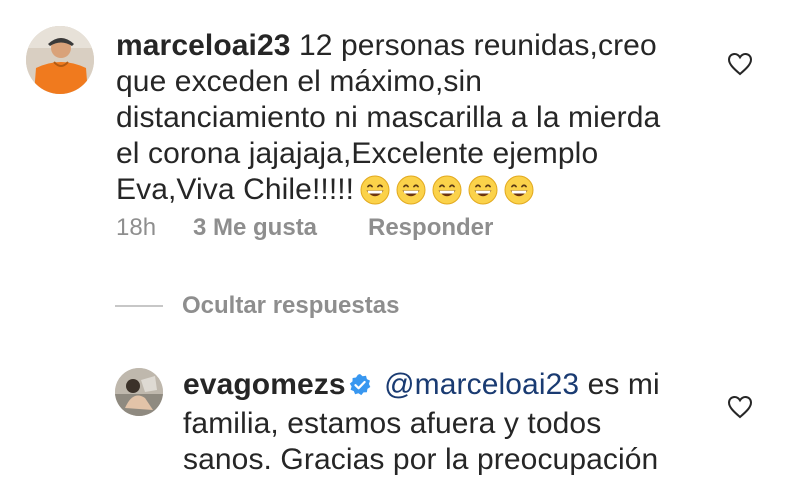  Describe the element at coordinates (235, 189) in the screenshot. I see `comment-text-line5: Eva,Viva Chile!!!!!` at that location.